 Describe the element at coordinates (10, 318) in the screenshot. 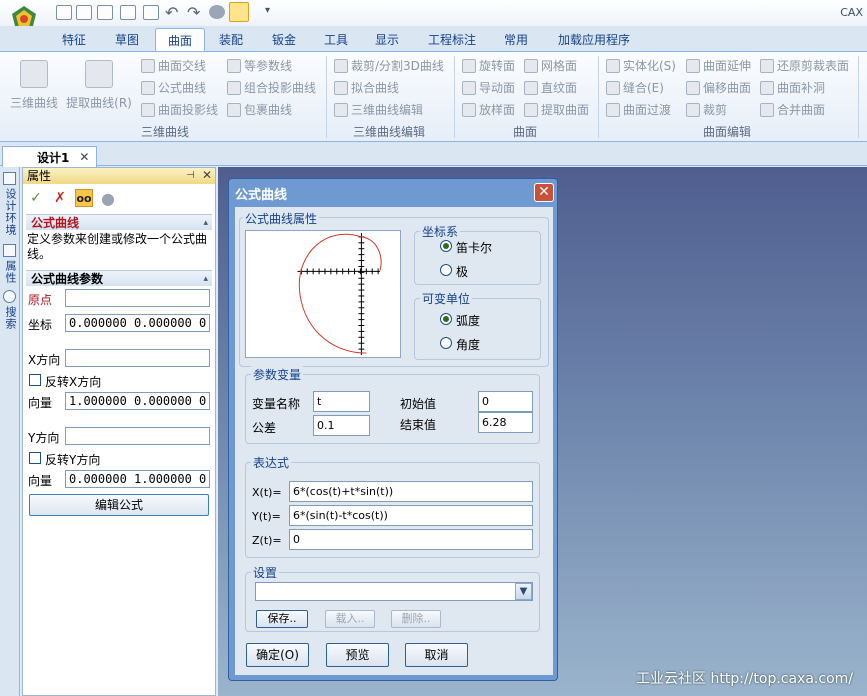

I see `side-tab-search: 搜索` at that location.